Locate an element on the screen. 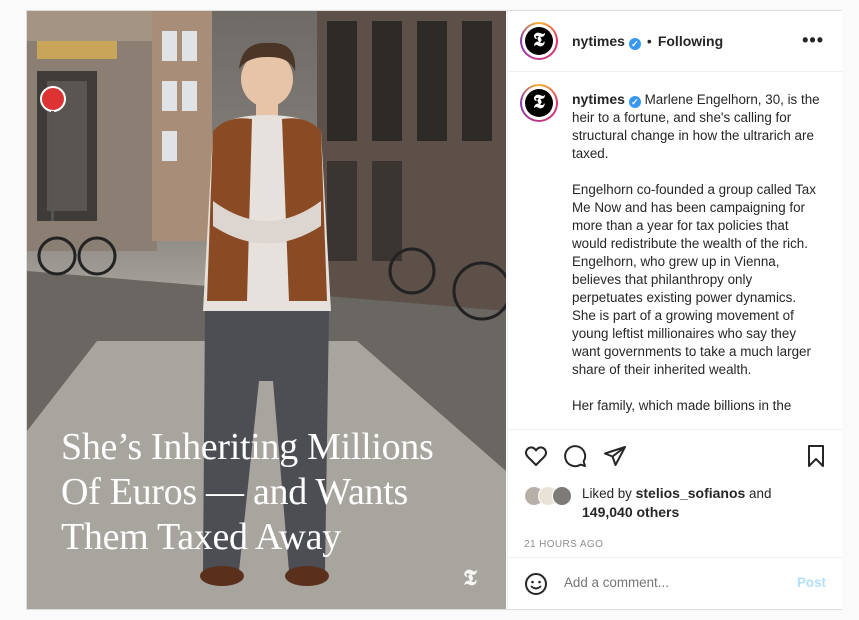 The width and height of the screenshot is (859, 620). emoji-icon is located at coordinates (536, 584).